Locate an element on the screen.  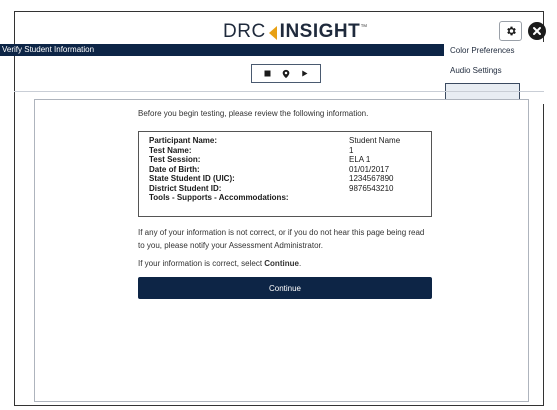
location-pin-icon is located at coordinates (286, 73).